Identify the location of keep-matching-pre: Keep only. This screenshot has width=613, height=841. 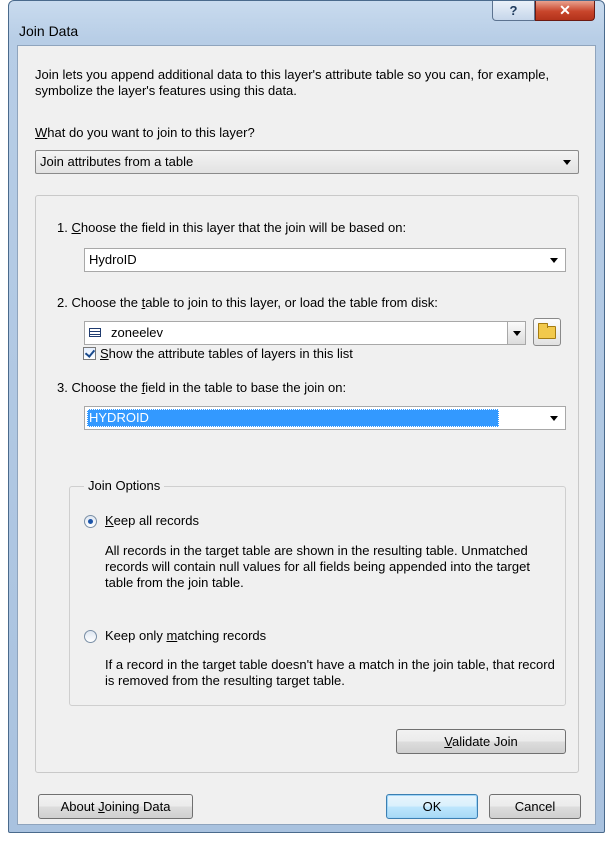
(136, 635).